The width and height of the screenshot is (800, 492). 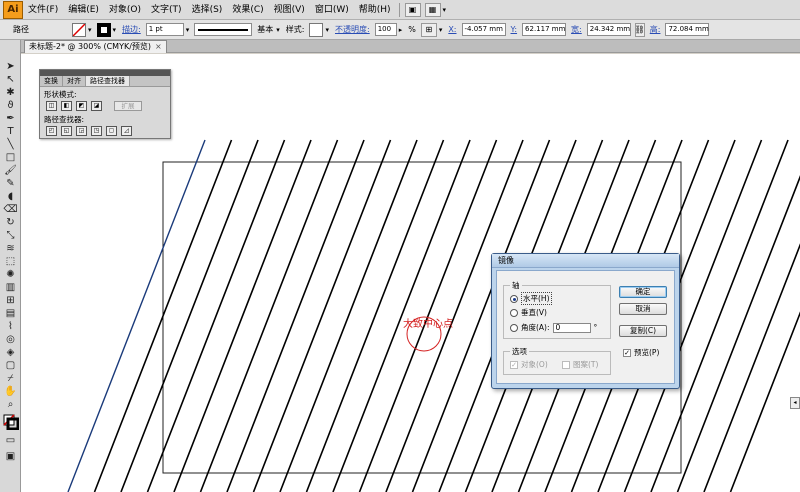 What do you see at coordinates (643, 309) in the screenshot?
I see `cancel-button: 取消` at bounding box center [643, 309].